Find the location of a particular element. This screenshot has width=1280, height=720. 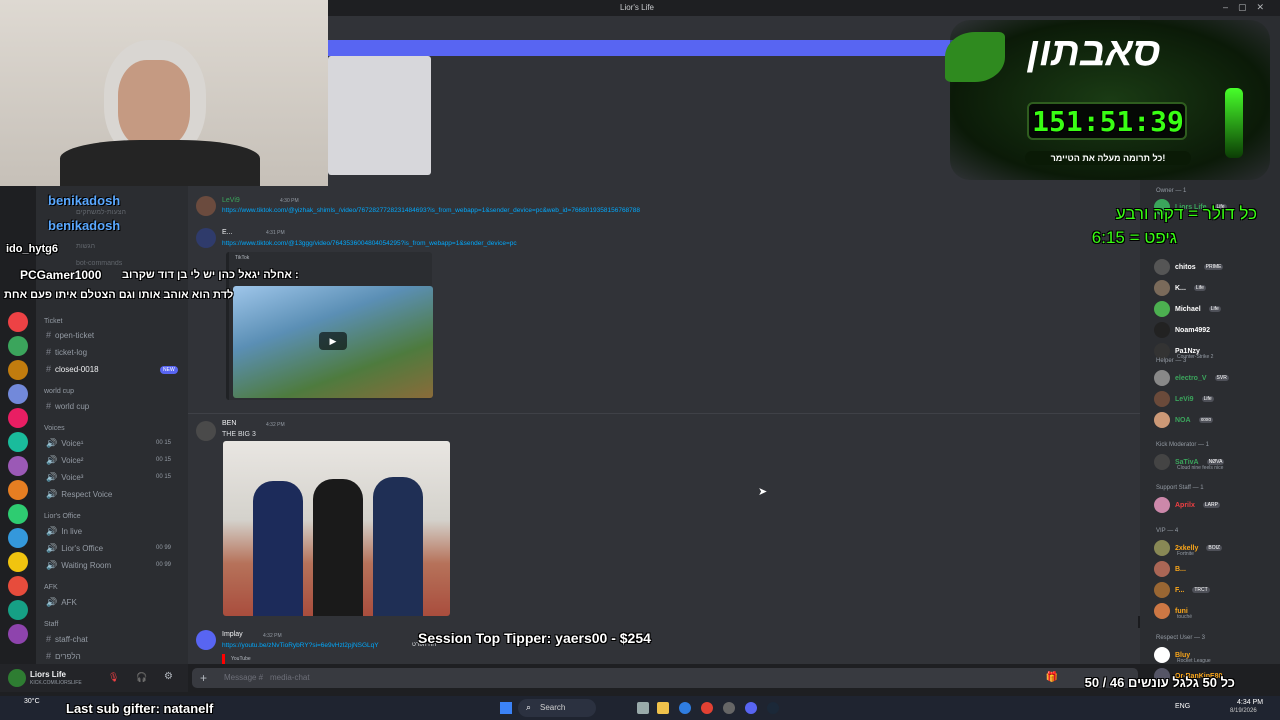

voice-channel-2: 🔊 Voice² is located at coordinates (64, 460).